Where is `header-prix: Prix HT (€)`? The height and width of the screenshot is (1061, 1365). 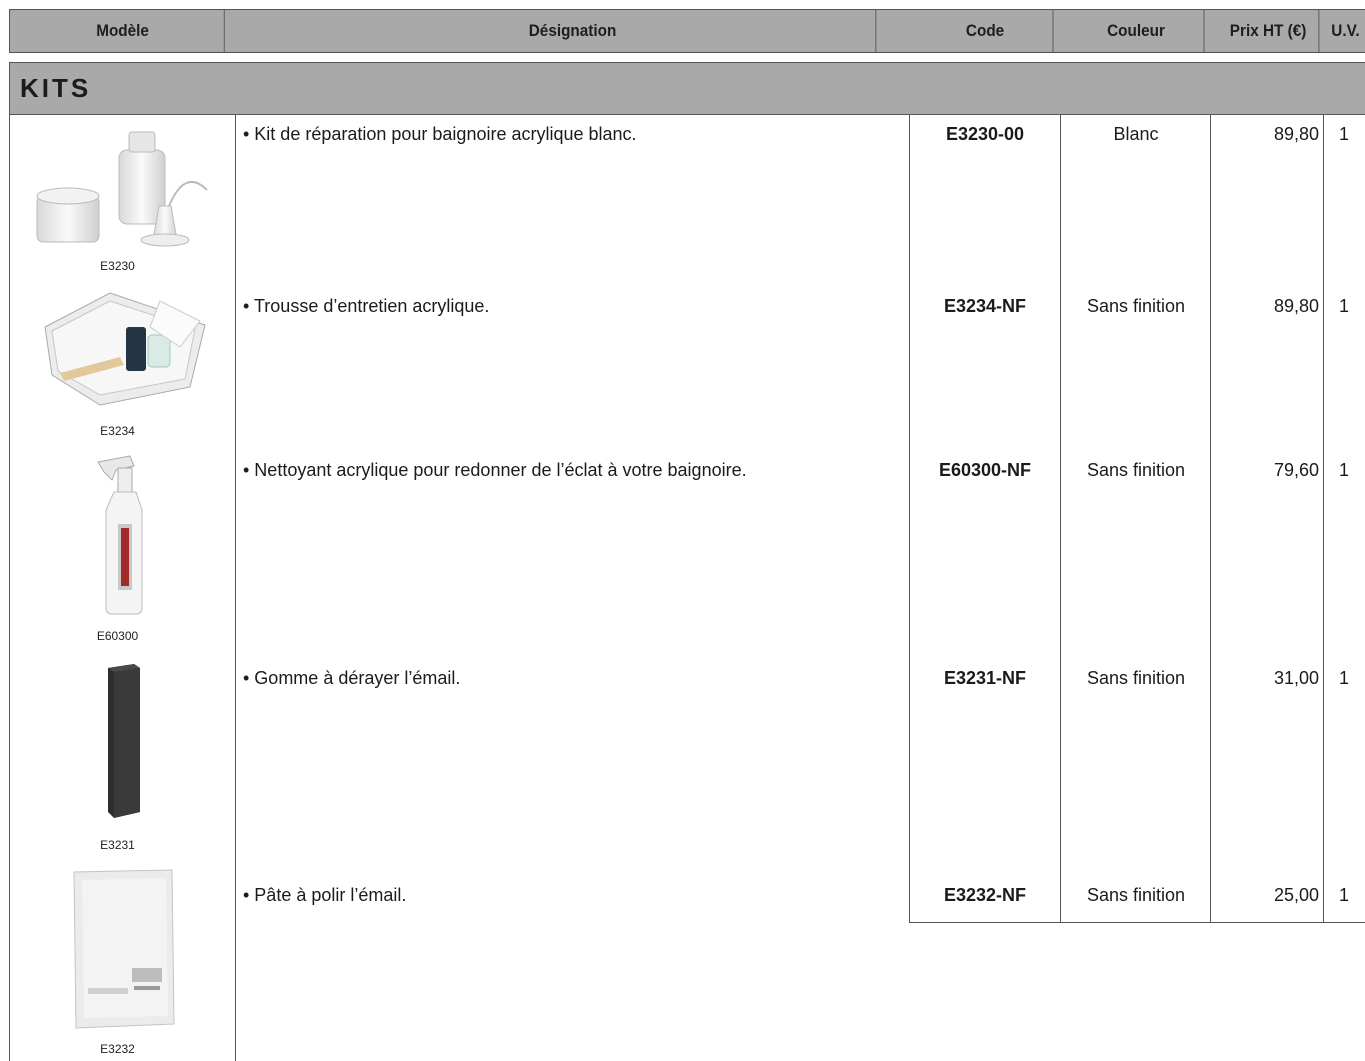 header-prix: Prix HT (€) is located at coordinates (1269, 31).